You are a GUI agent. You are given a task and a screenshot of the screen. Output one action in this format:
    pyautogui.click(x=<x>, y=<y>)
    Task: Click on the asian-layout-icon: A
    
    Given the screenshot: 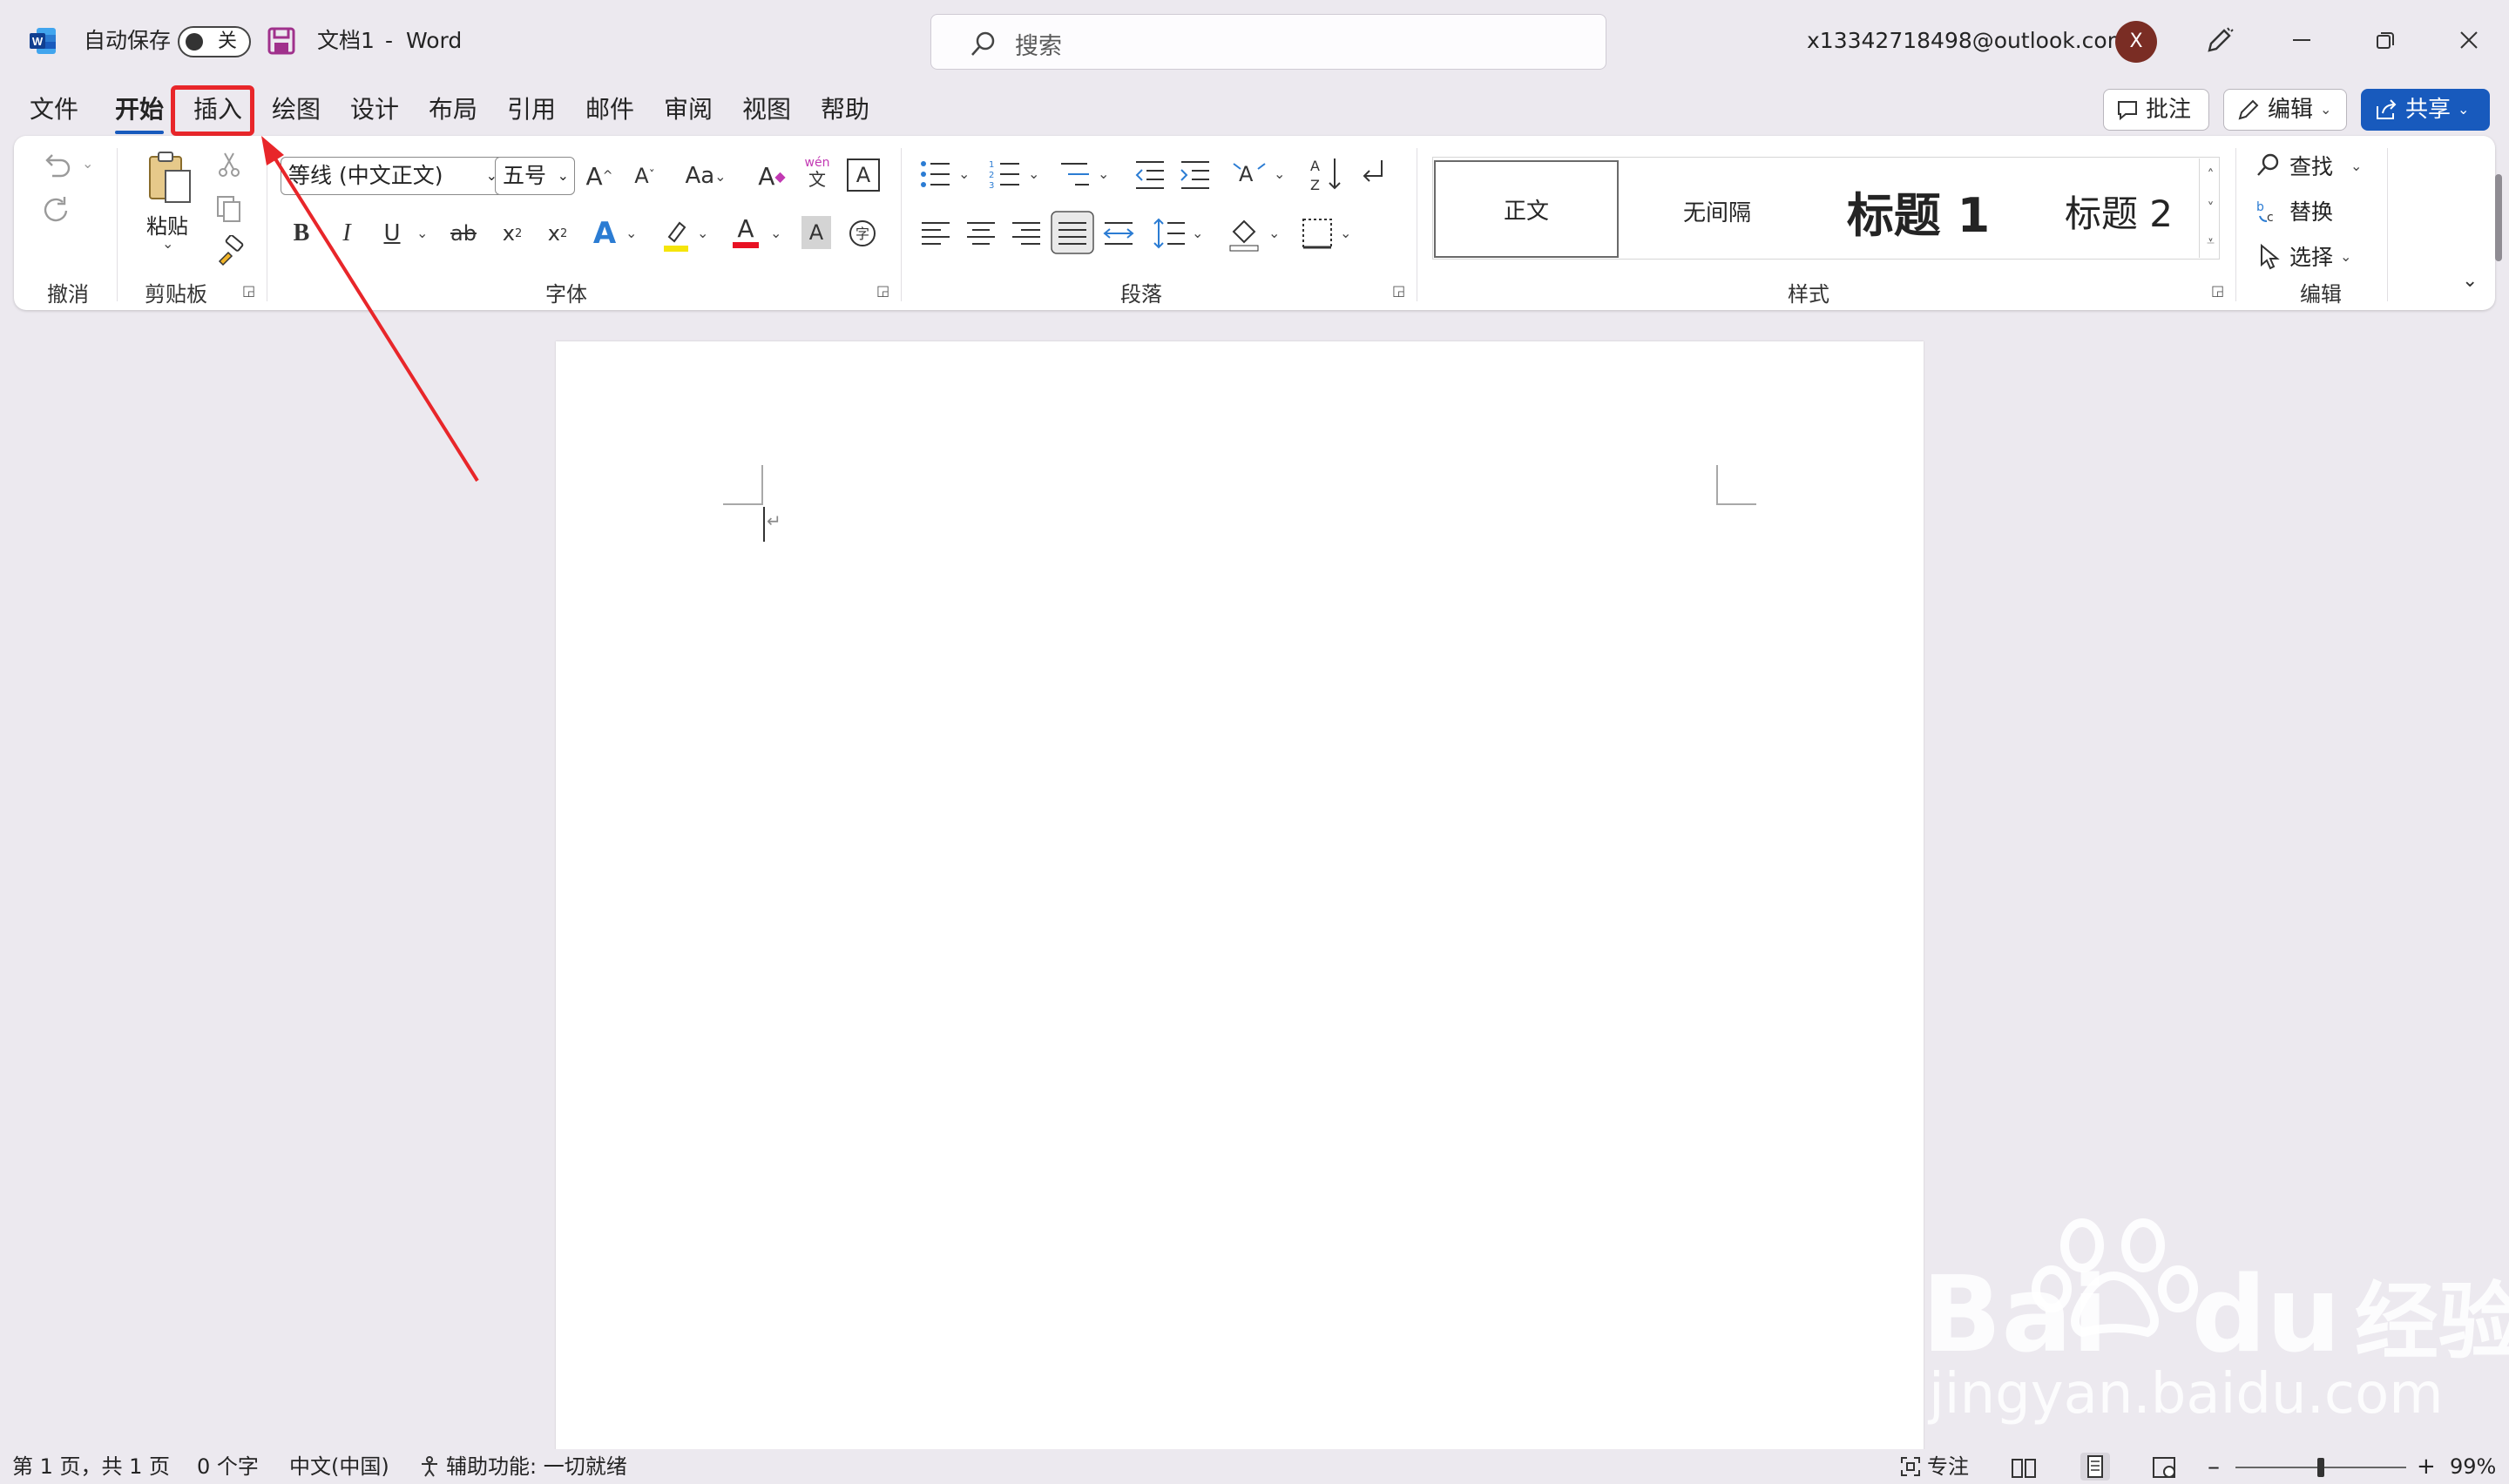 What is the action you would take?
    pyautogui.click(x=1249, y=175)
    